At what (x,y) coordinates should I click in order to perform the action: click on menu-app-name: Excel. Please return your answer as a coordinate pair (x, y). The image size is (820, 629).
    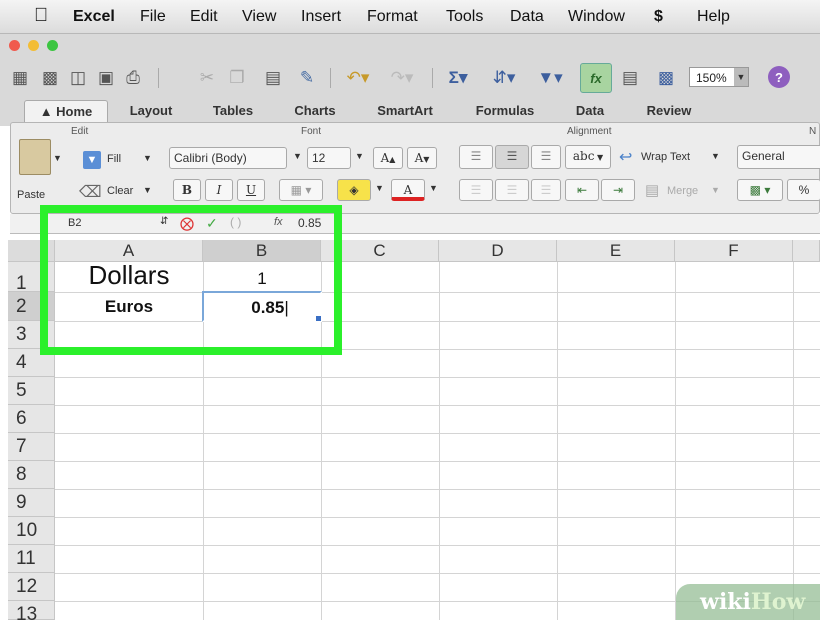
    Looking at the image, I should click on (94, 17).